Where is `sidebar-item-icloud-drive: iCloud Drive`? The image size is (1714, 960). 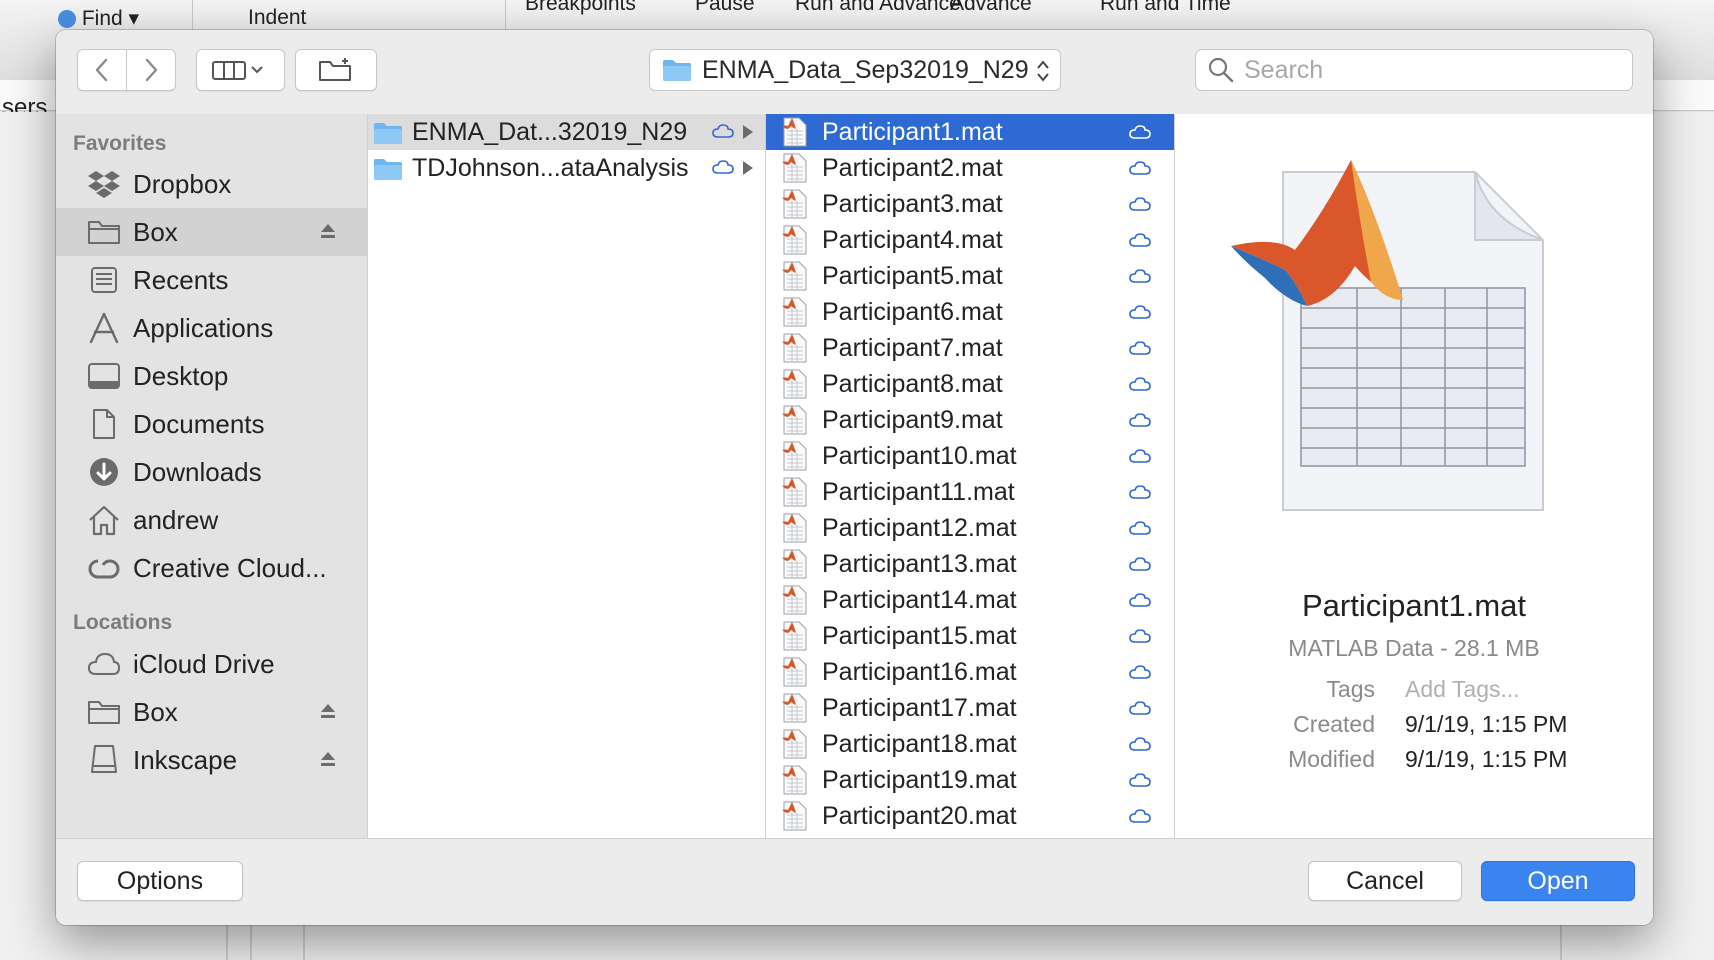
sidebar-item-icloud-drive: iCloud Drive is located at coordinates (211, 664).